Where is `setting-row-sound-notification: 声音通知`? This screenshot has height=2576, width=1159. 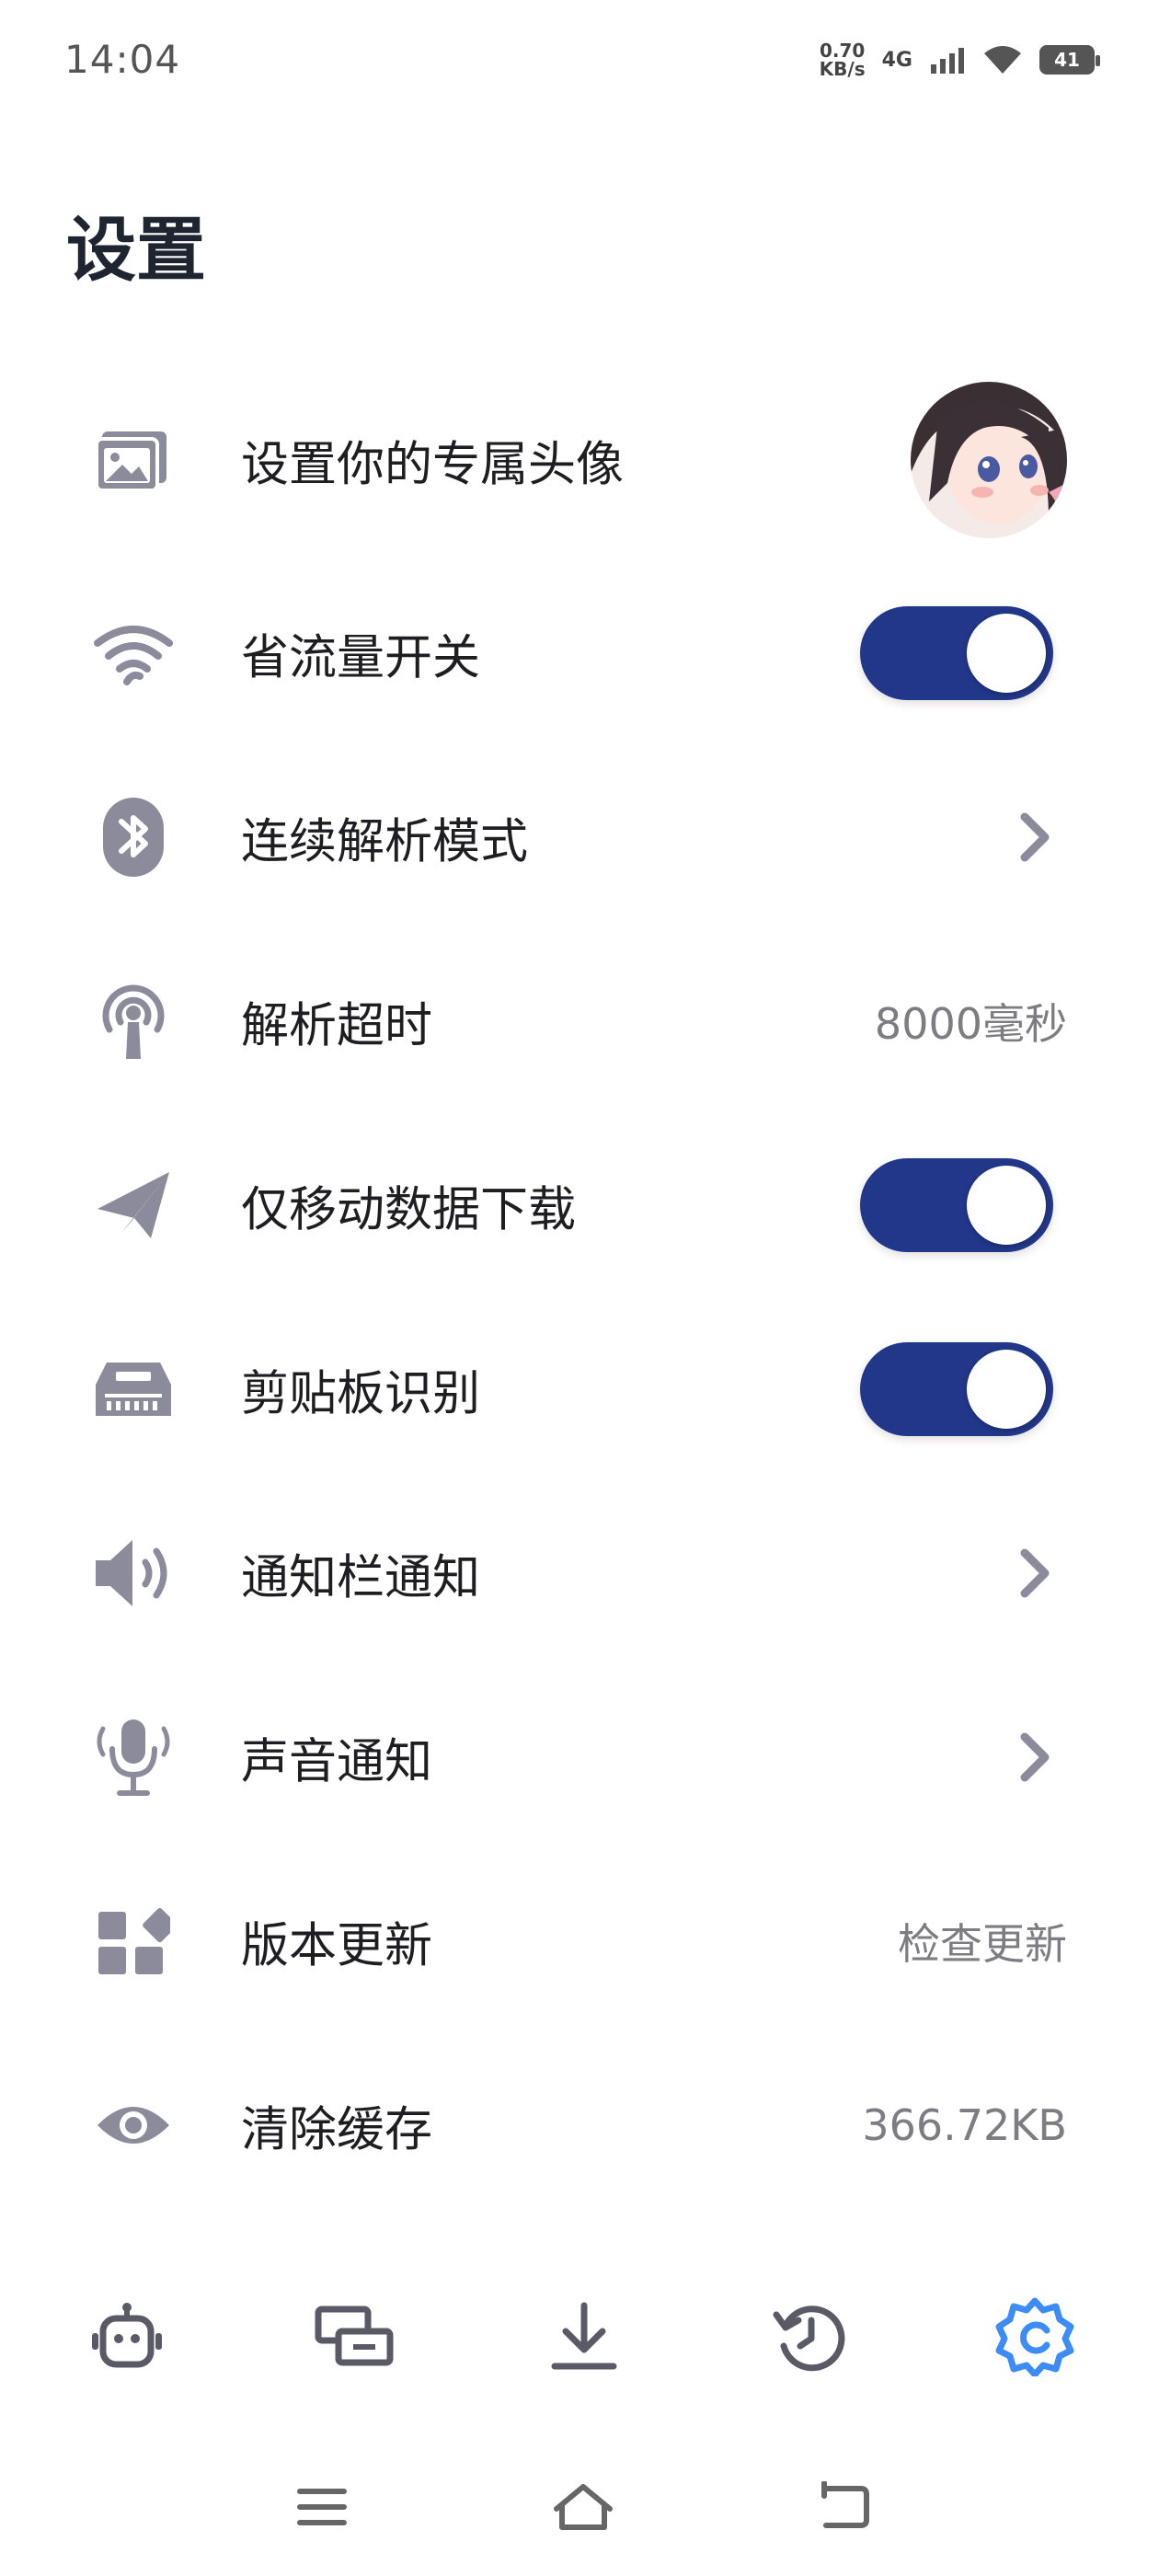
setting-row-sound-notification: 声音通知 is located at coordinates (579, 1757).